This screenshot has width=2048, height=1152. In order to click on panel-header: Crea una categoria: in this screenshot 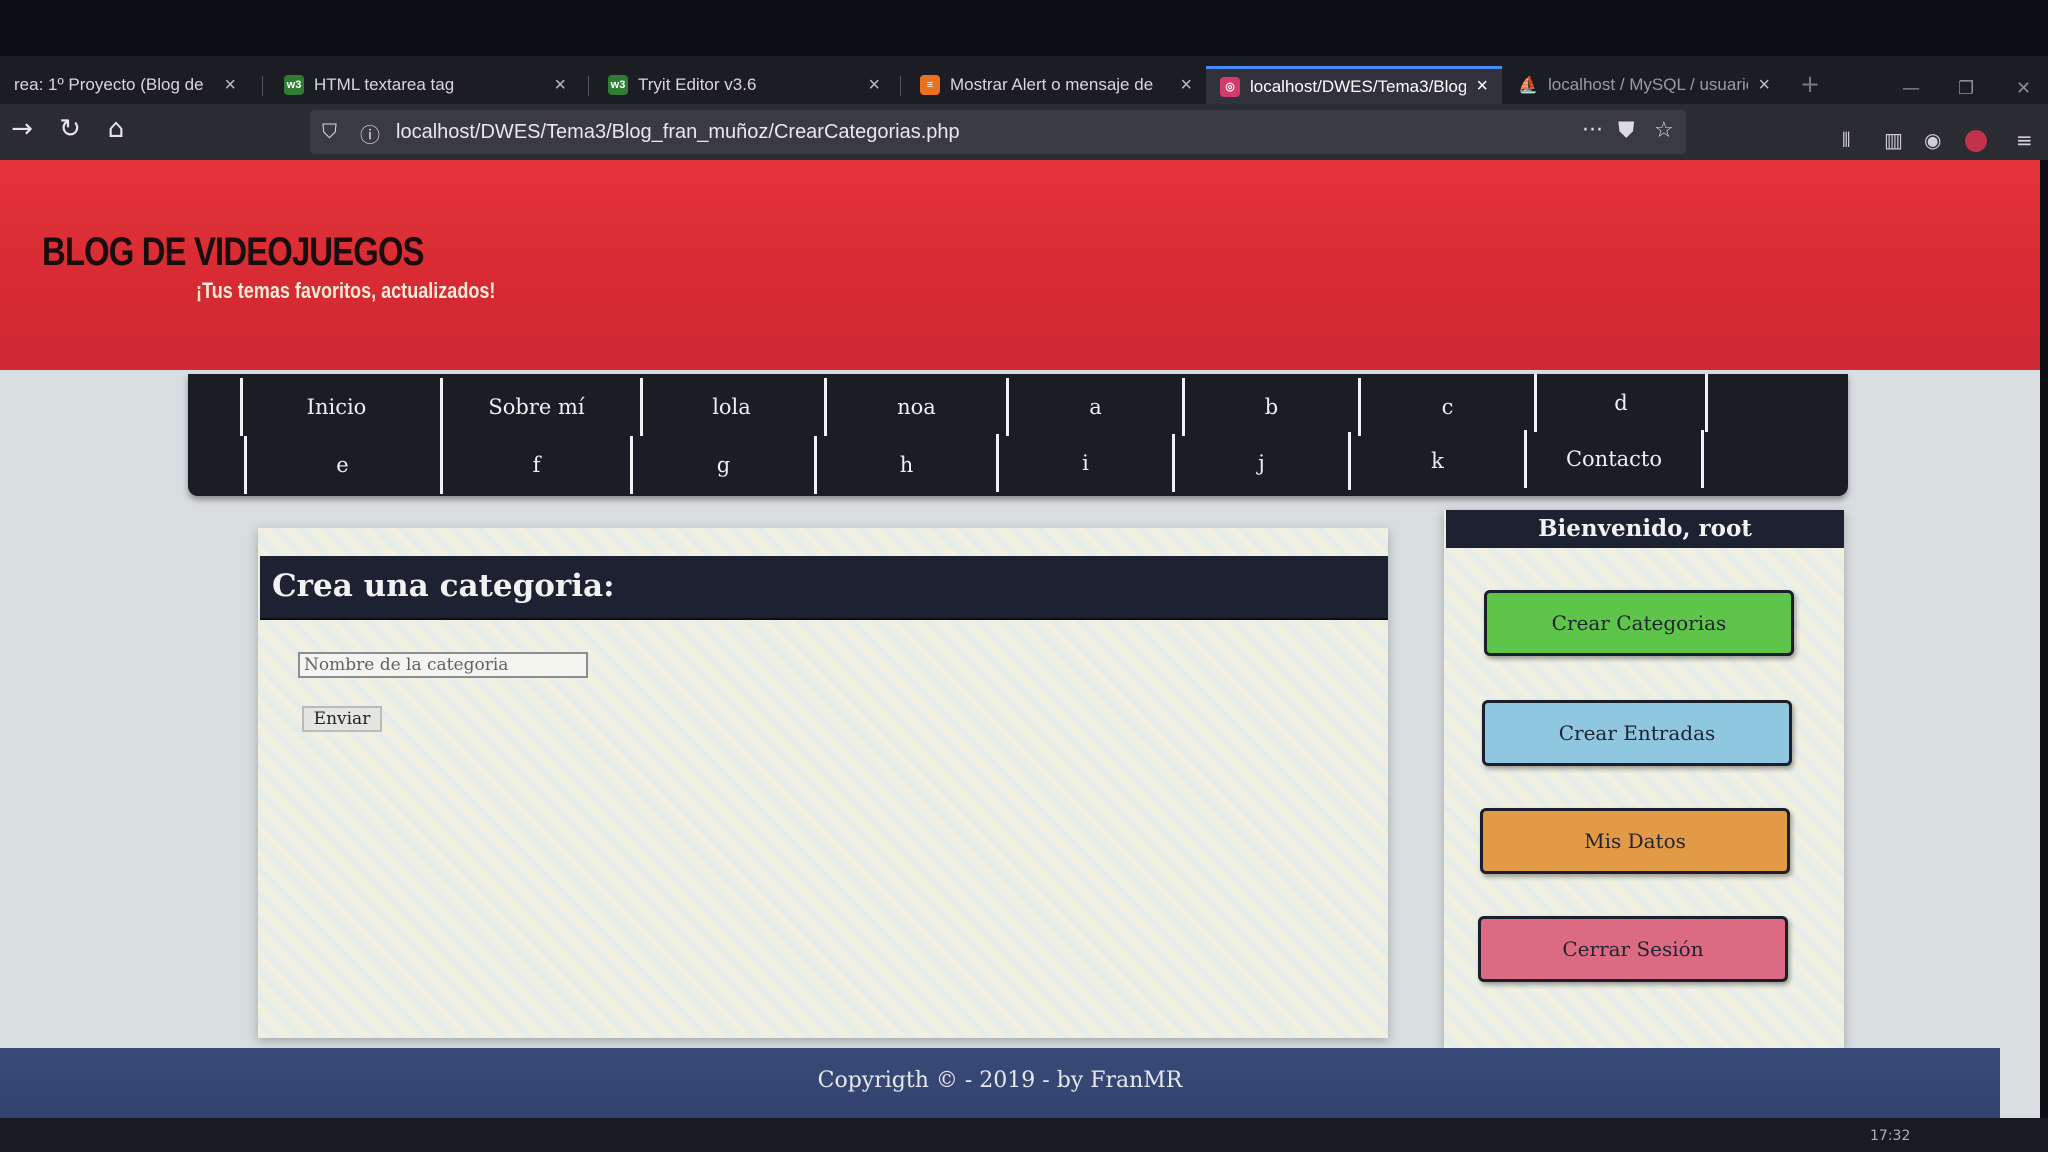, I will do `click(824, 588)`.